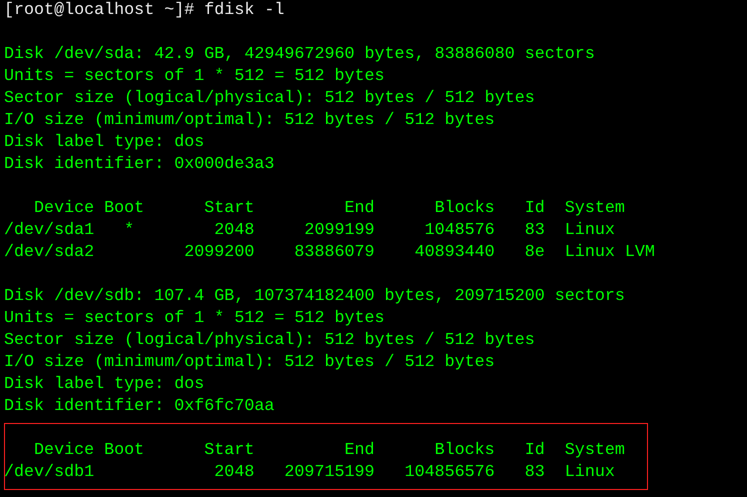 The image size is (747, 497). What do you see at coordinates (309, 231) in the screenshot?
I see `output-line: /dev/sda1 * 2048 2099199 1048576 83 Linux` at bounding box center [309, 231].